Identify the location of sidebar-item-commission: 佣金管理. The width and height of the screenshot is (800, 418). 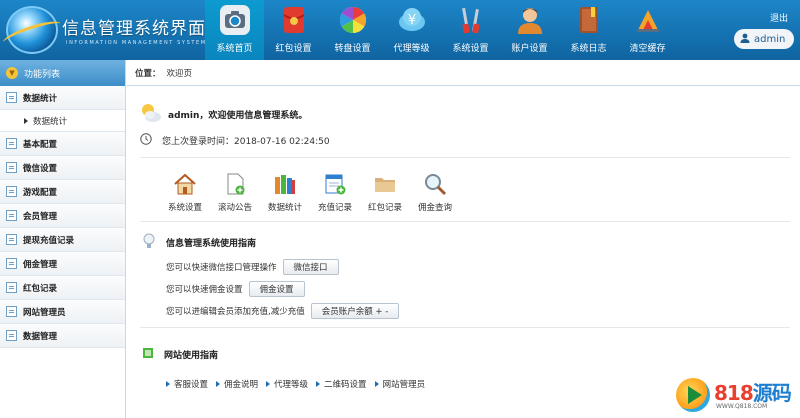
(62, 264).